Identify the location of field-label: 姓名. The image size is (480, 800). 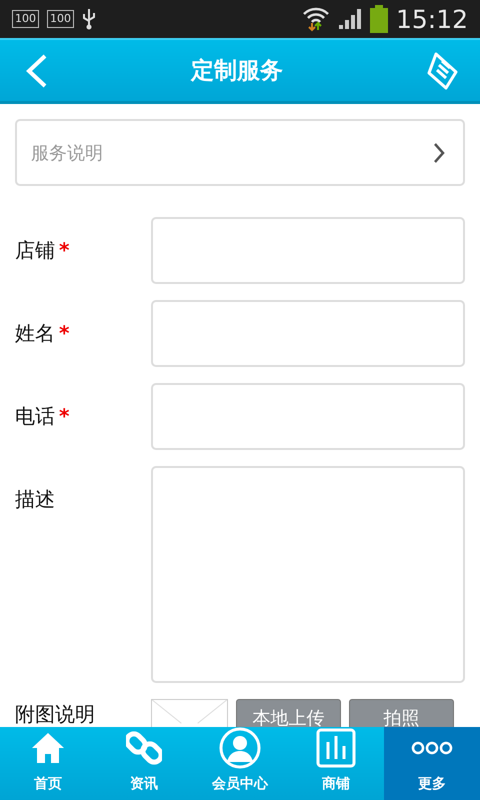
(35, 333).